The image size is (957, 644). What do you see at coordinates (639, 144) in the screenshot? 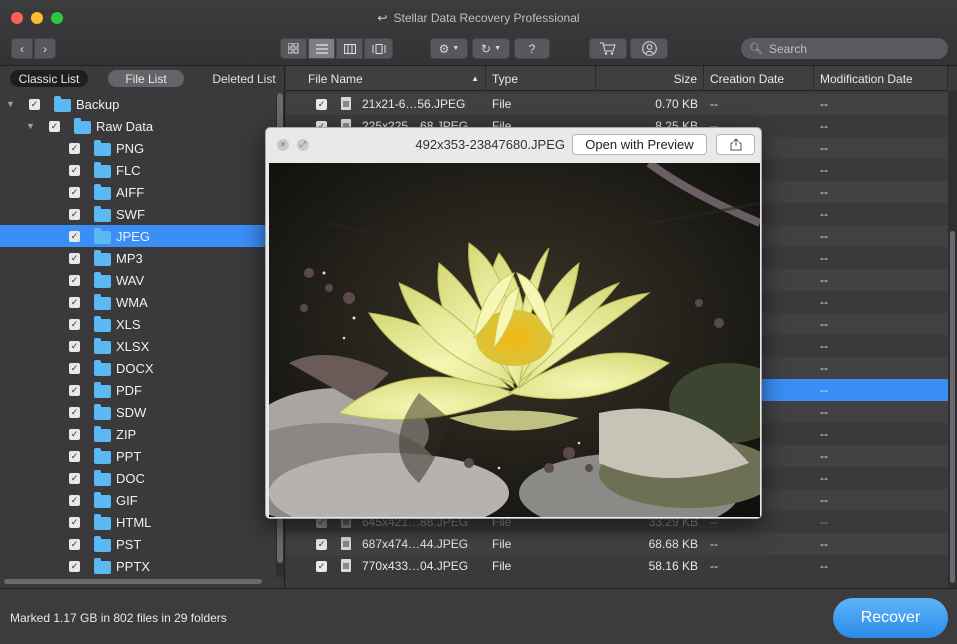
I see `open-with-preview-button: Open with Preview` at bounding box center [639, 144].